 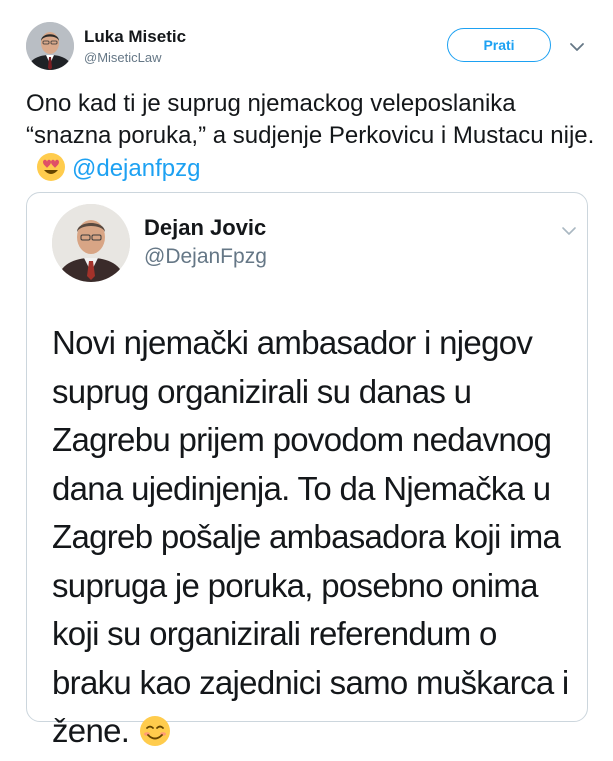 I want to click on author-handle: @MiseticLaw, so click(x=123, y=57).